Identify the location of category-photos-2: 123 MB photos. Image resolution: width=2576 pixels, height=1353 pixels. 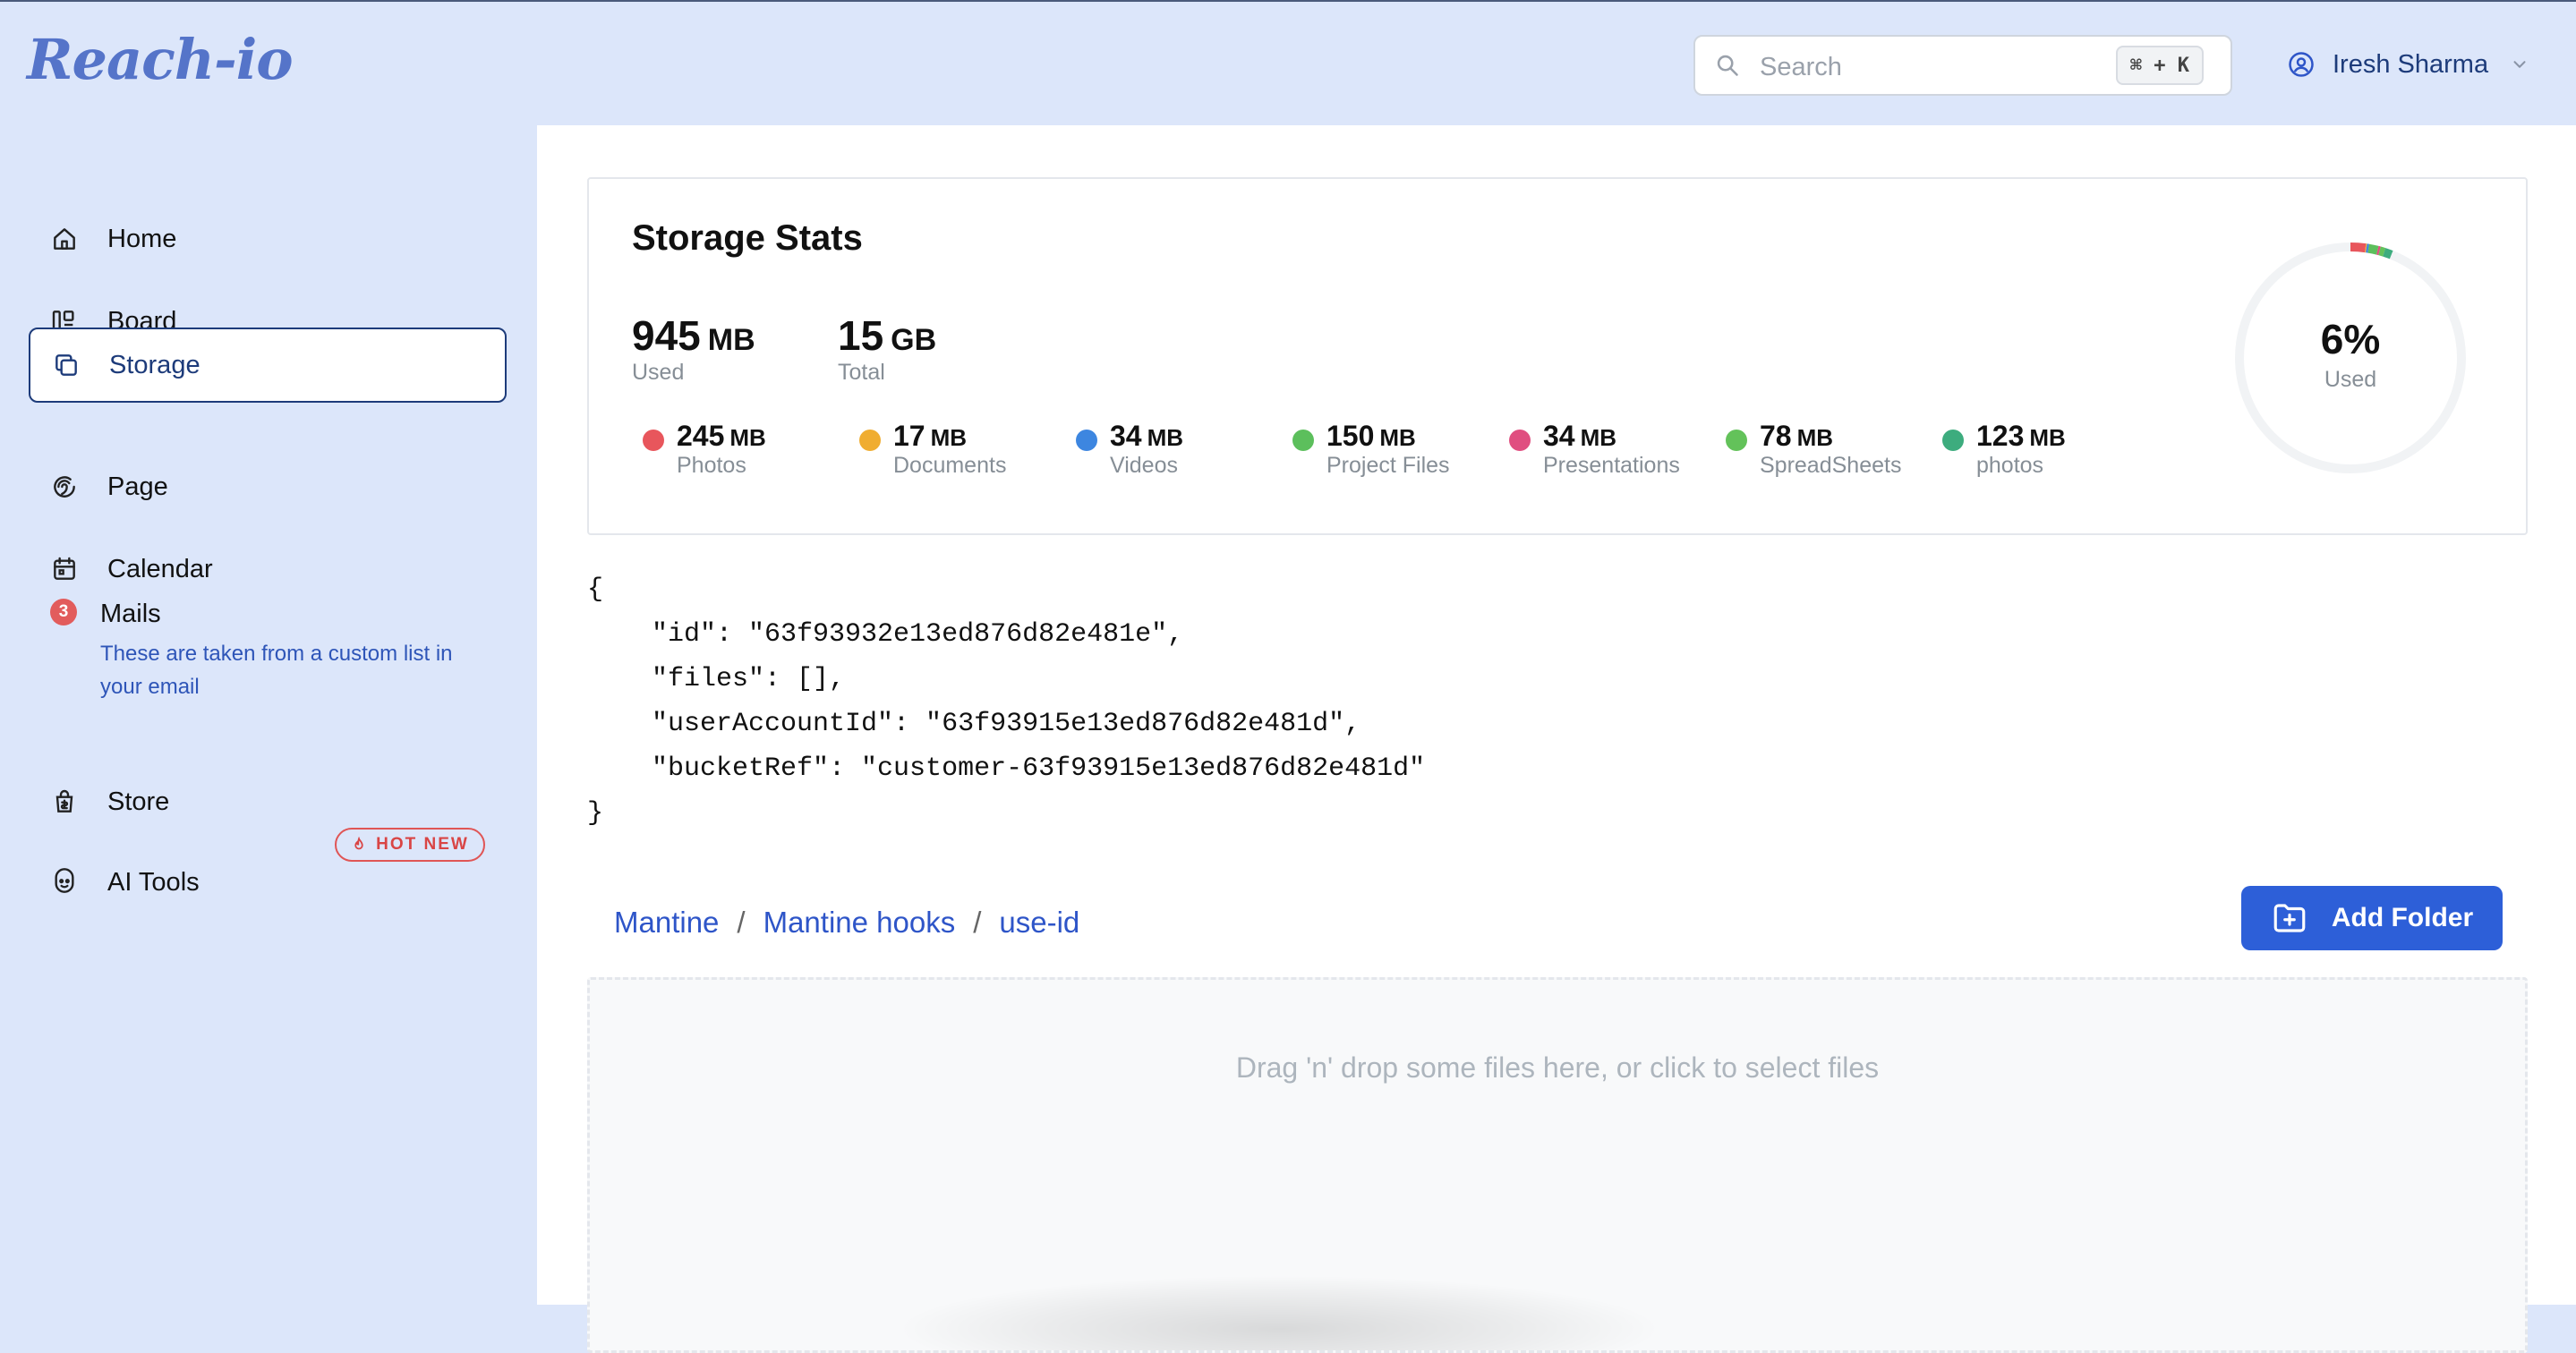
(2004, 448).